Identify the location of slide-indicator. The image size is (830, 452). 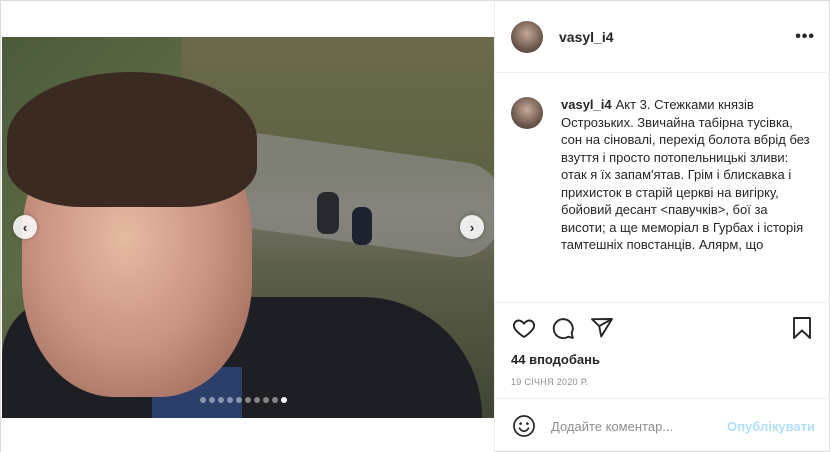
(243, 400).